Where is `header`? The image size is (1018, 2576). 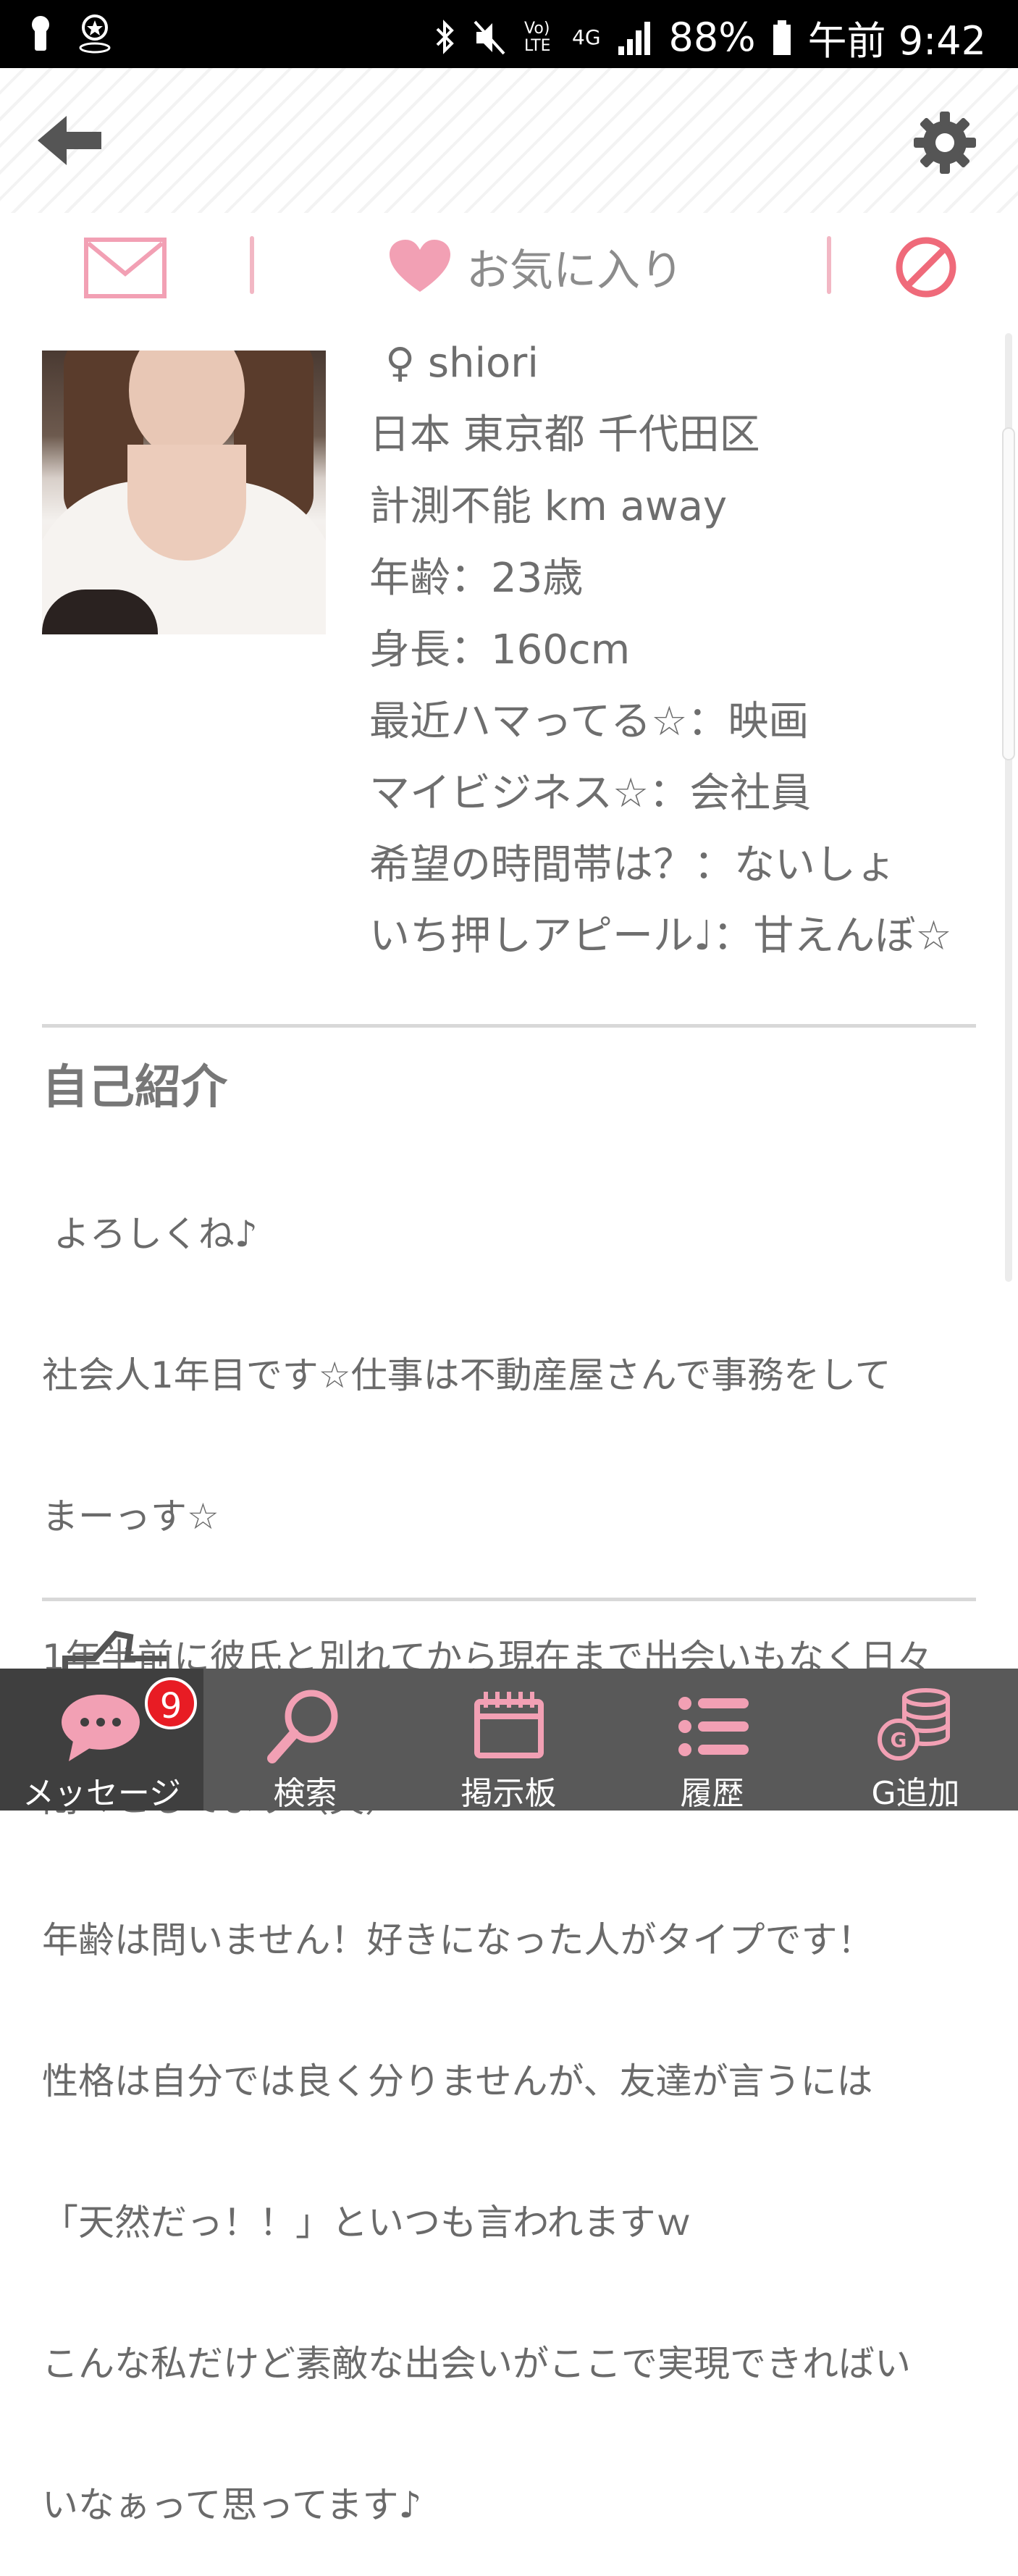
header is located at coordinates (509, 140).